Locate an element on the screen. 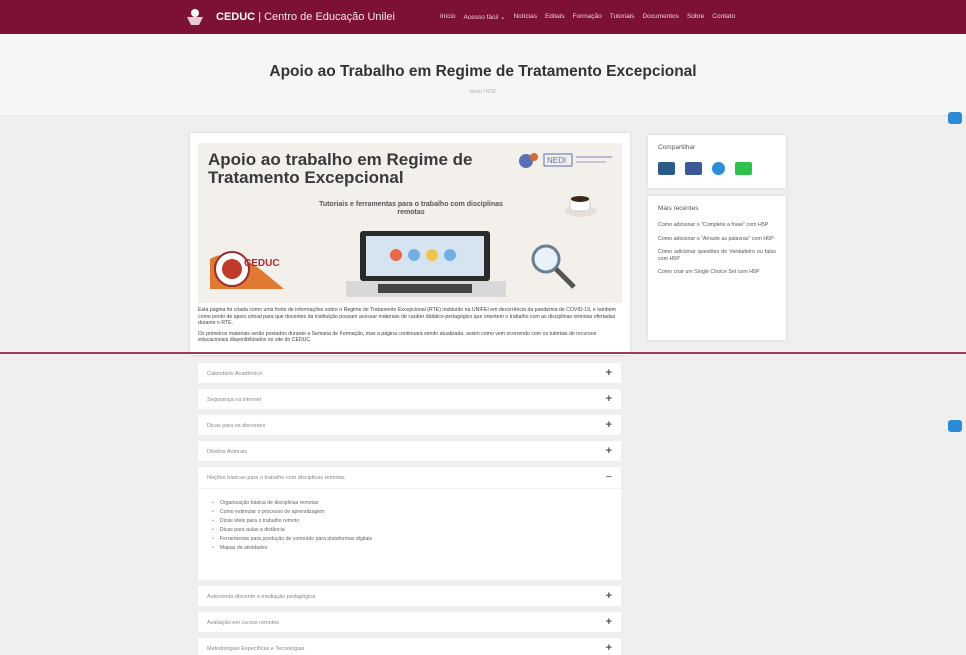 This screenshot has width=966, height=655. brand-short: CEDUC is located at coordinates (235, 17).